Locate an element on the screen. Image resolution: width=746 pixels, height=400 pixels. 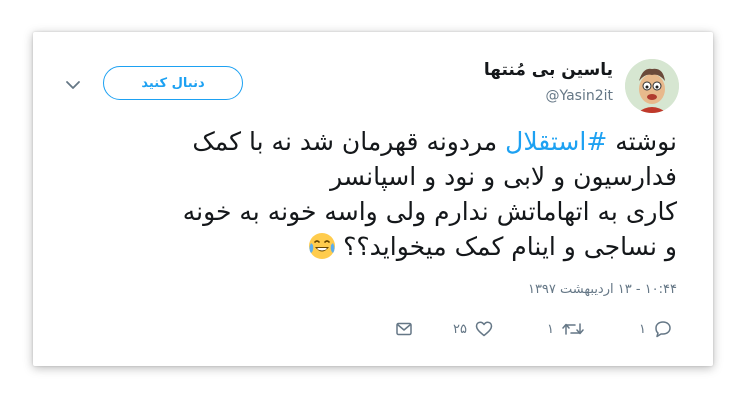
reply-button: ۱ is located at coordinates (655, 329).